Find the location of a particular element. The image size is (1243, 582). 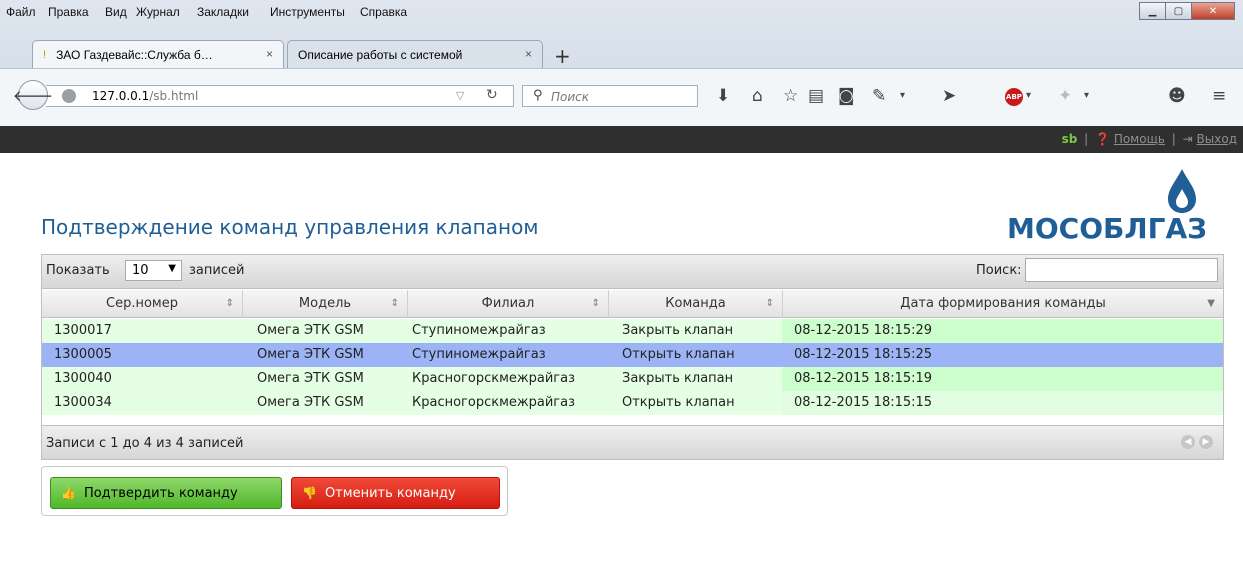

maximize-button: ▢ is located at coordinates (1178, 11).